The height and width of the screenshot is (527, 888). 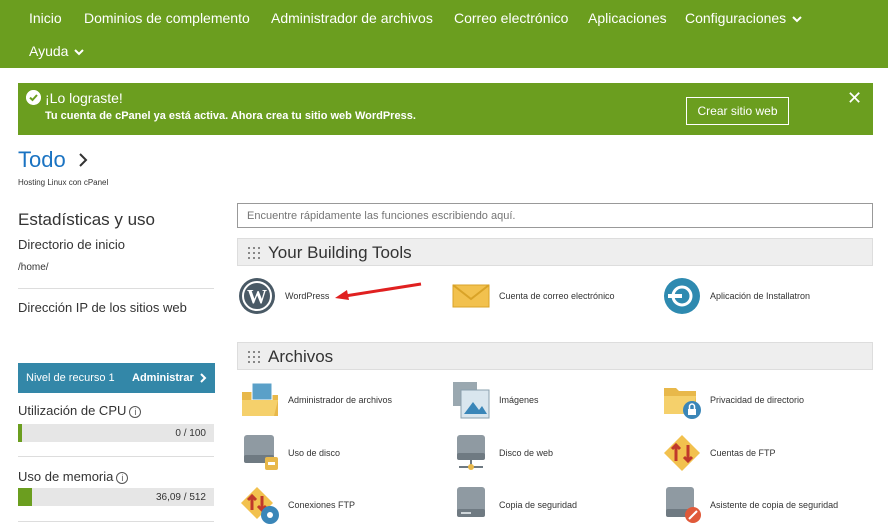 I want to click on ip-address-label: Dirección IP de los sitios web, so click(x=102, y=307).